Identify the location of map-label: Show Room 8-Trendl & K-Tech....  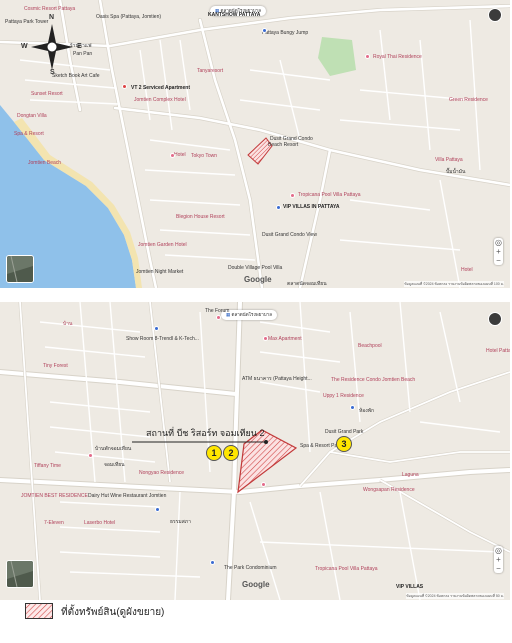
(162, 339).